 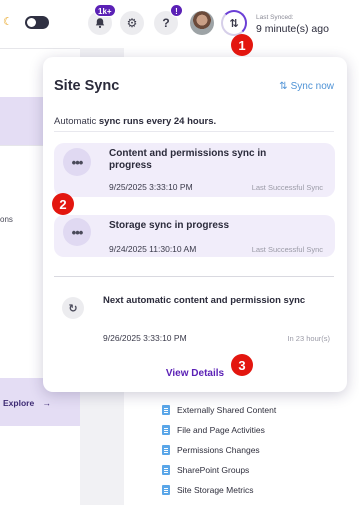 What do you see at coordinates (213, 470) in the screenshot?
I see `report-link-label: SharePoint Groups` at bounding box center [213, 470].